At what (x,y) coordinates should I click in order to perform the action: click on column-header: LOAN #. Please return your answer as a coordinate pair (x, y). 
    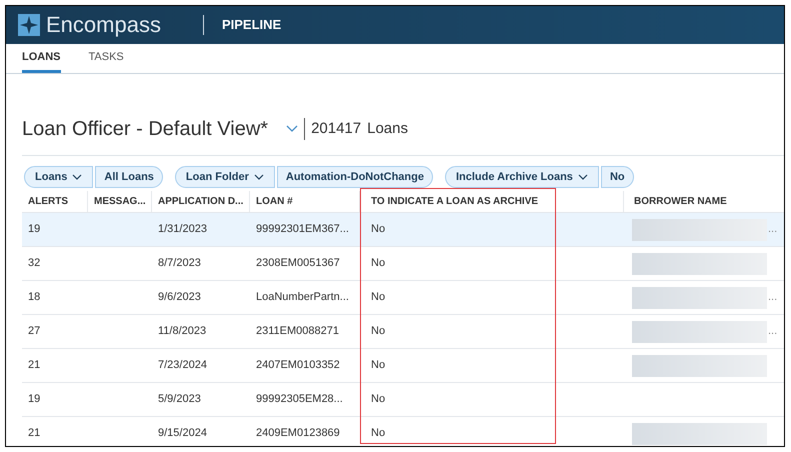
    Looking at the image, I should click on (305, 201).